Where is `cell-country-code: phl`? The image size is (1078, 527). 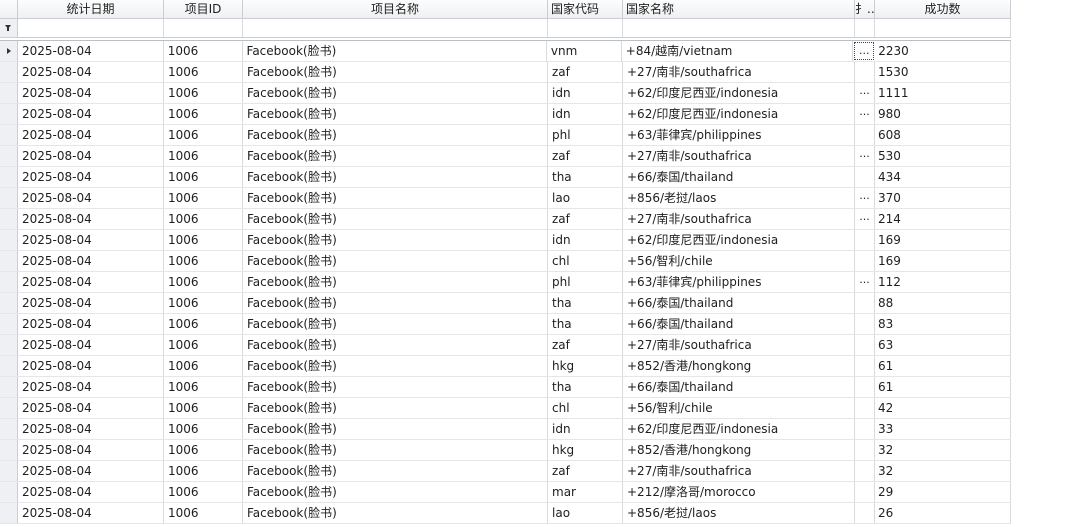 cell-country-code: phl is located at coordinates (585, 135).